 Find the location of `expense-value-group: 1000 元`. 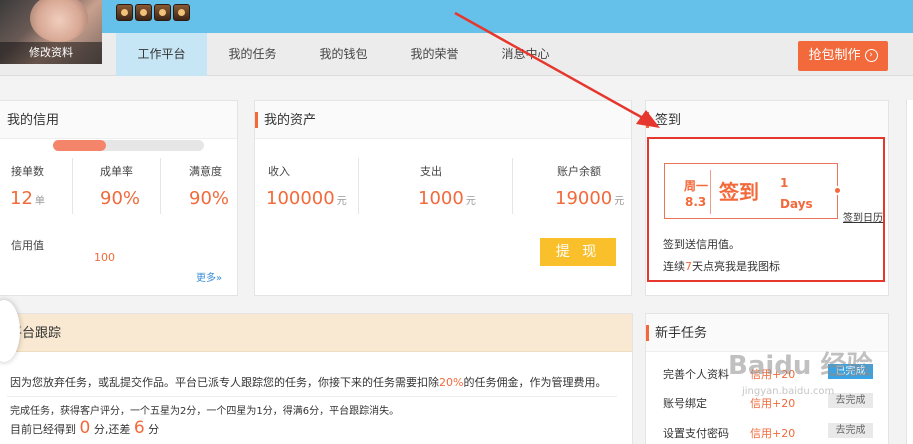

expense-value-group: 1000 元 is located at coordinates (447, 198).